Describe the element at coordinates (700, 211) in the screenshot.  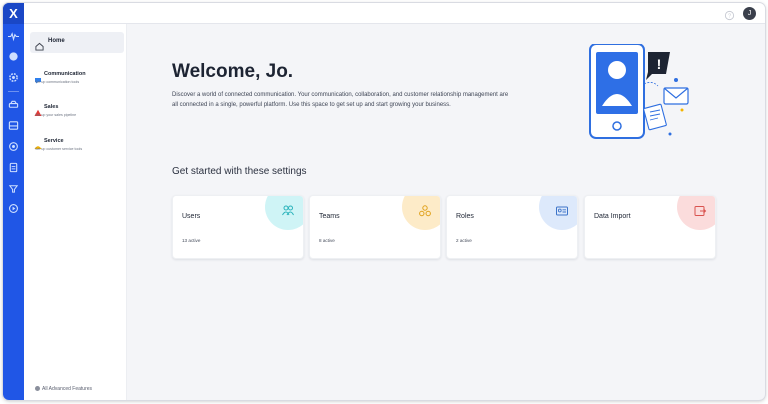
I see `data-import-icon` at that location.